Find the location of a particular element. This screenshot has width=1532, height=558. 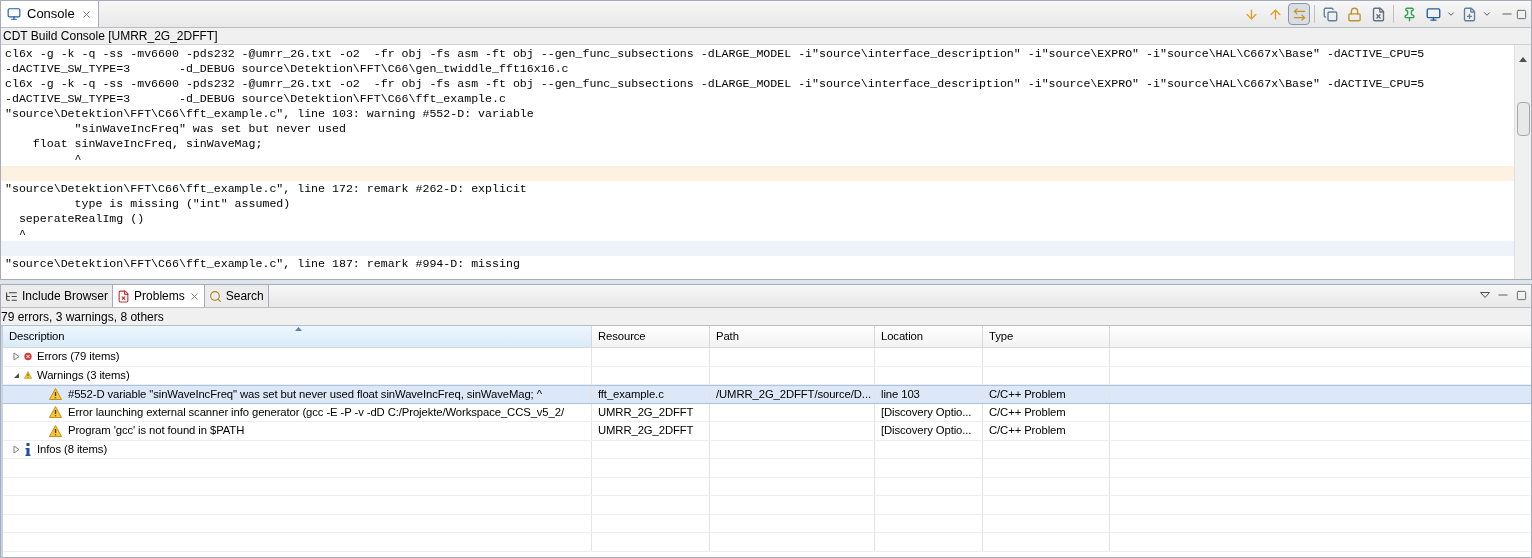

search-icon is located at coordinates (215, 296).